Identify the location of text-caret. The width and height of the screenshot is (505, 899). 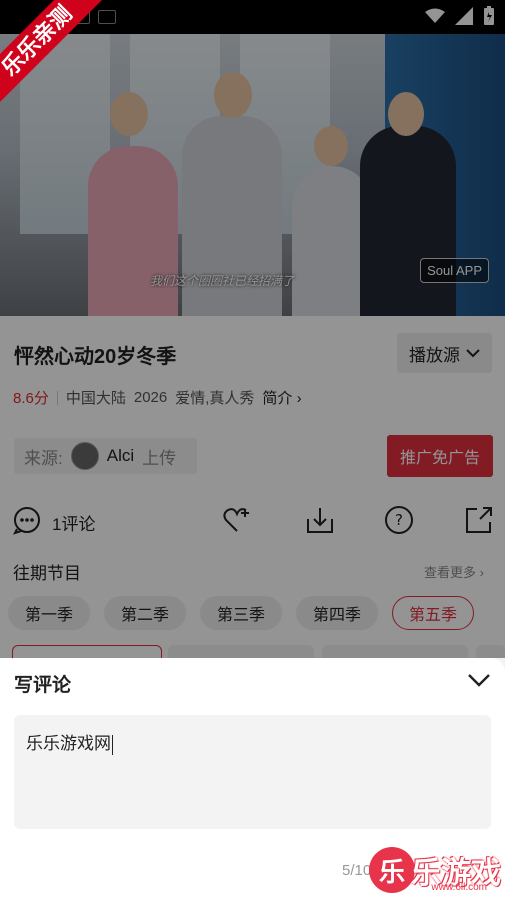
(112, 744).